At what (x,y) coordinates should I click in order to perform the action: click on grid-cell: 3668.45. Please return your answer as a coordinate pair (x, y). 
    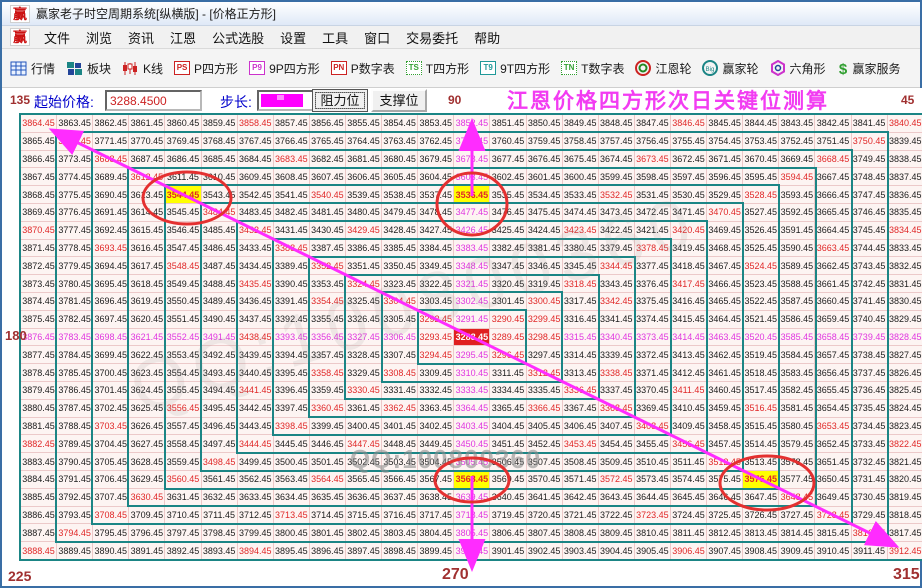
    Looking at the image, I should click on (833, 159).